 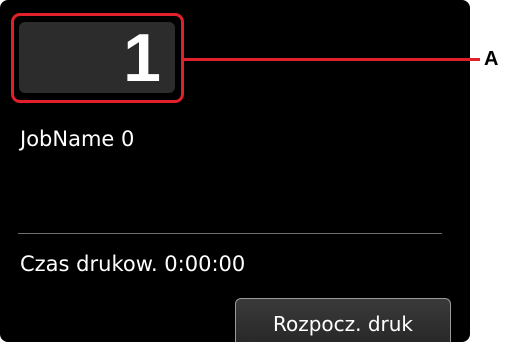 I want to click on callout-leader-line, so click(x=332, y=59).